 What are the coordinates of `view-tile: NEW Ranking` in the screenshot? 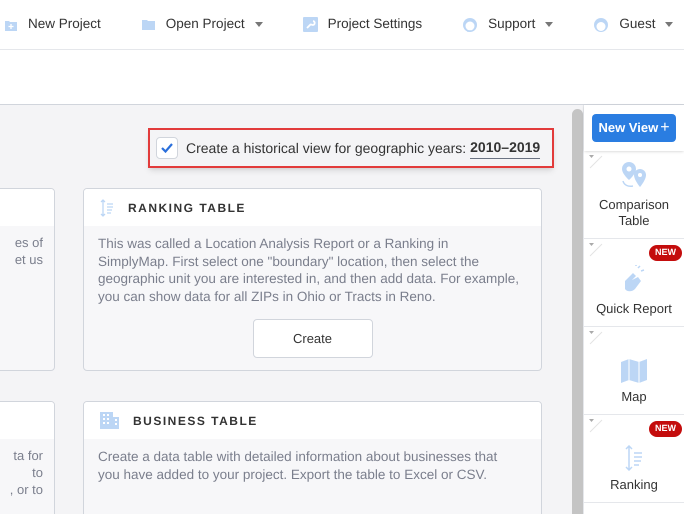 It's located at (634, 459).